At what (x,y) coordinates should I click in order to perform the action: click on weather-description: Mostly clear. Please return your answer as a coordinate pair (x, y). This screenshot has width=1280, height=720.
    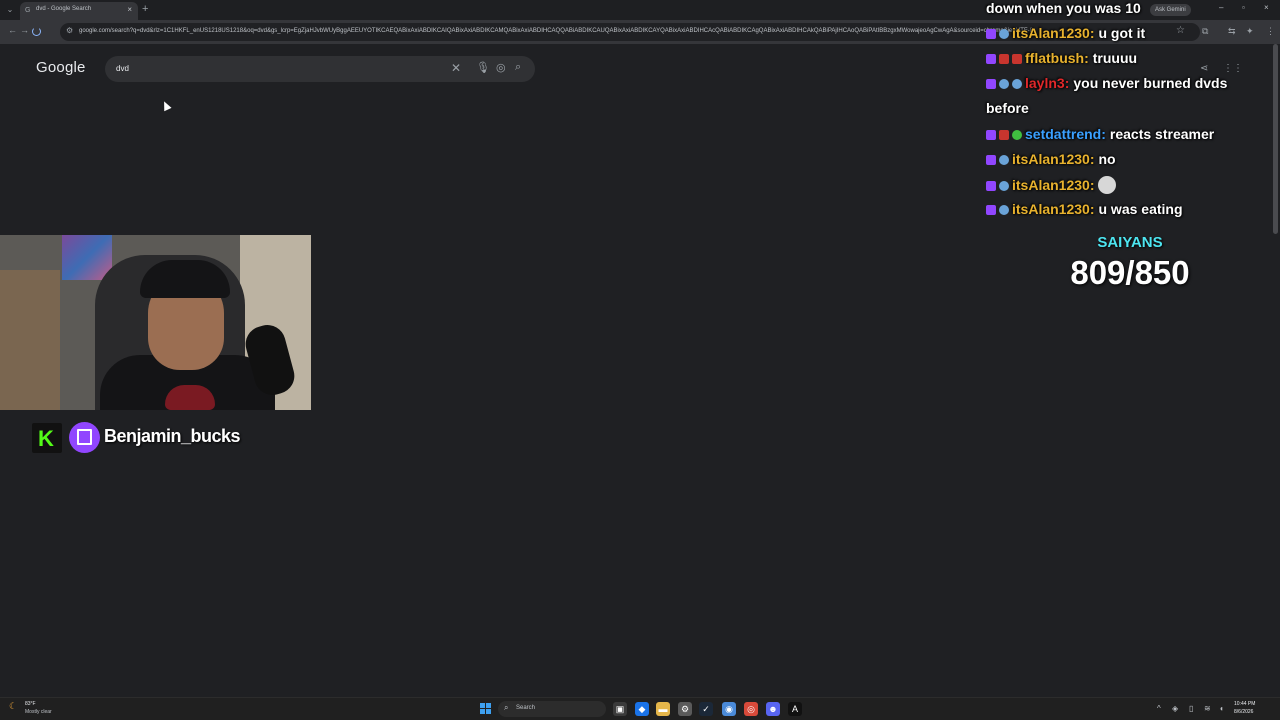
    Looking at the image, I should click on (38, 712).